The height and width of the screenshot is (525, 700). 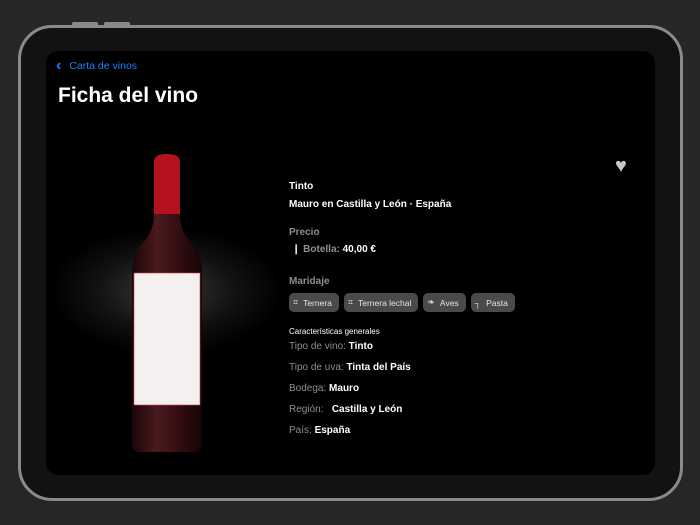 I want to click on char-value: Mauro, so click(x=344, y=388).